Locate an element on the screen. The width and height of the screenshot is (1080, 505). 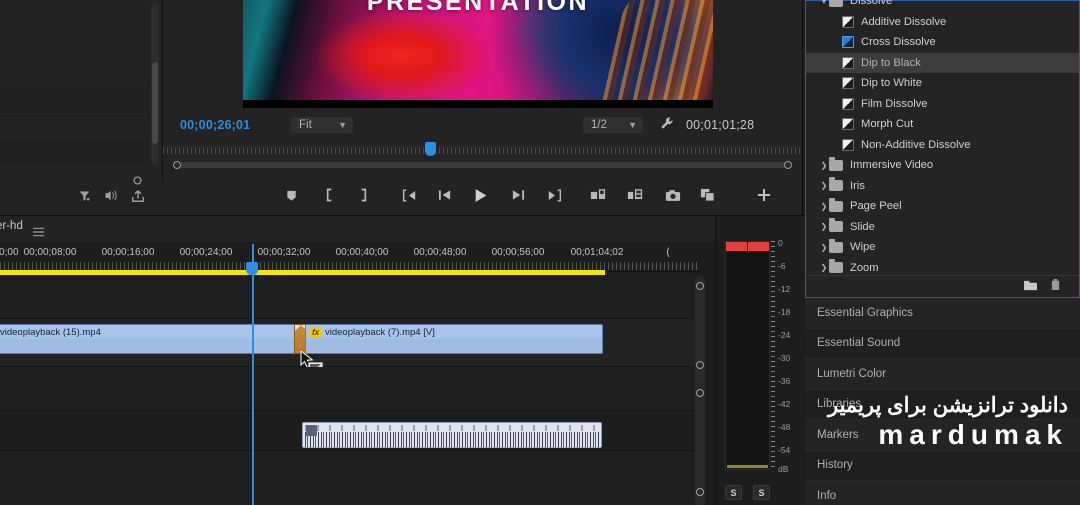
effects-row-label: Zoom is located at coordinates (864, 267).